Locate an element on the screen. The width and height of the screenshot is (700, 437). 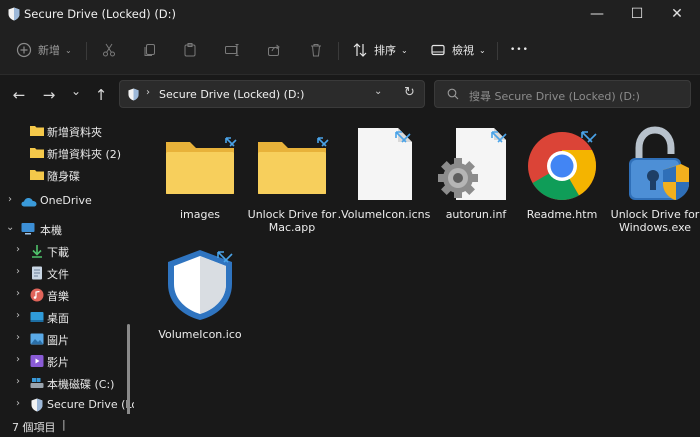
rename-icon is located at coordinates (232, 50).